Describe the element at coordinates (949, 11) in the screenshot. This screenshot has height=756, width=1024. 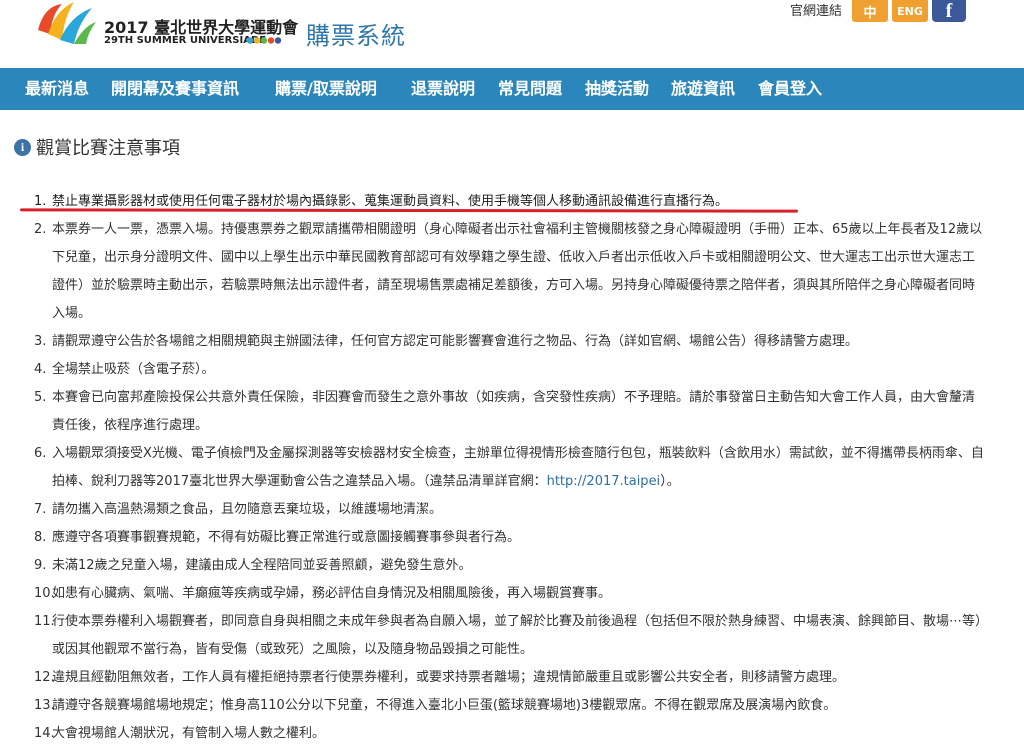
I see `facebook-icon: f` at that location.